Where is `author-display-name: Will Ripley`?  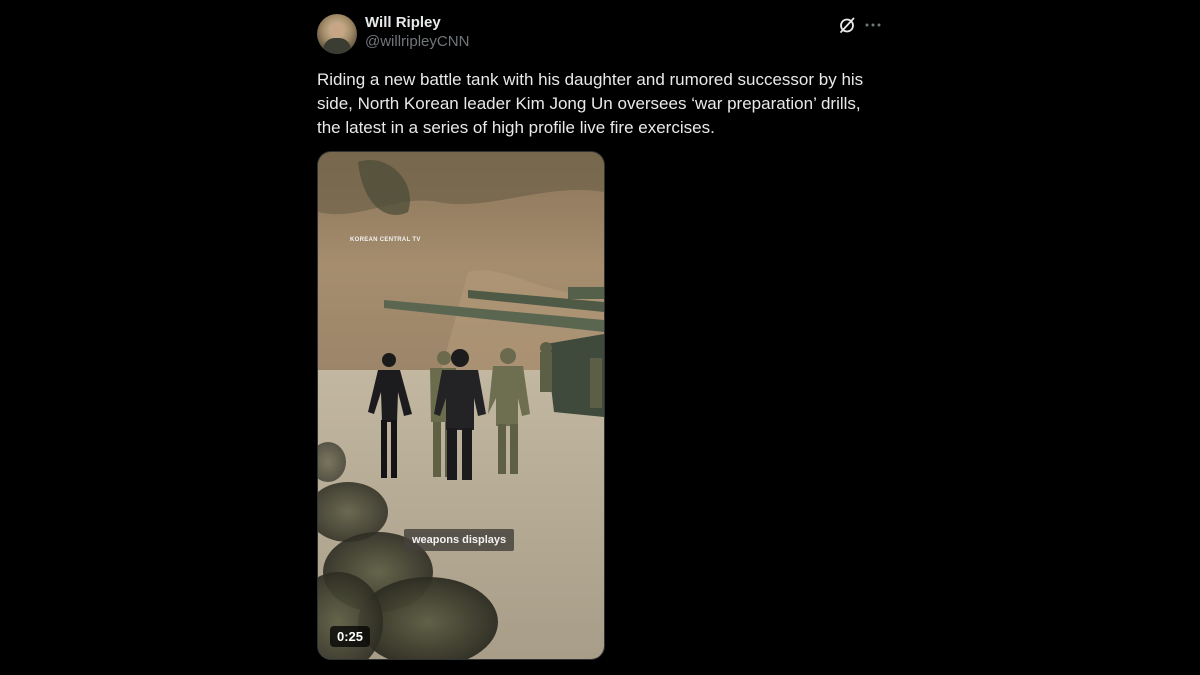 author-display-name: Will Ripley is located at coordinates (417, 23).